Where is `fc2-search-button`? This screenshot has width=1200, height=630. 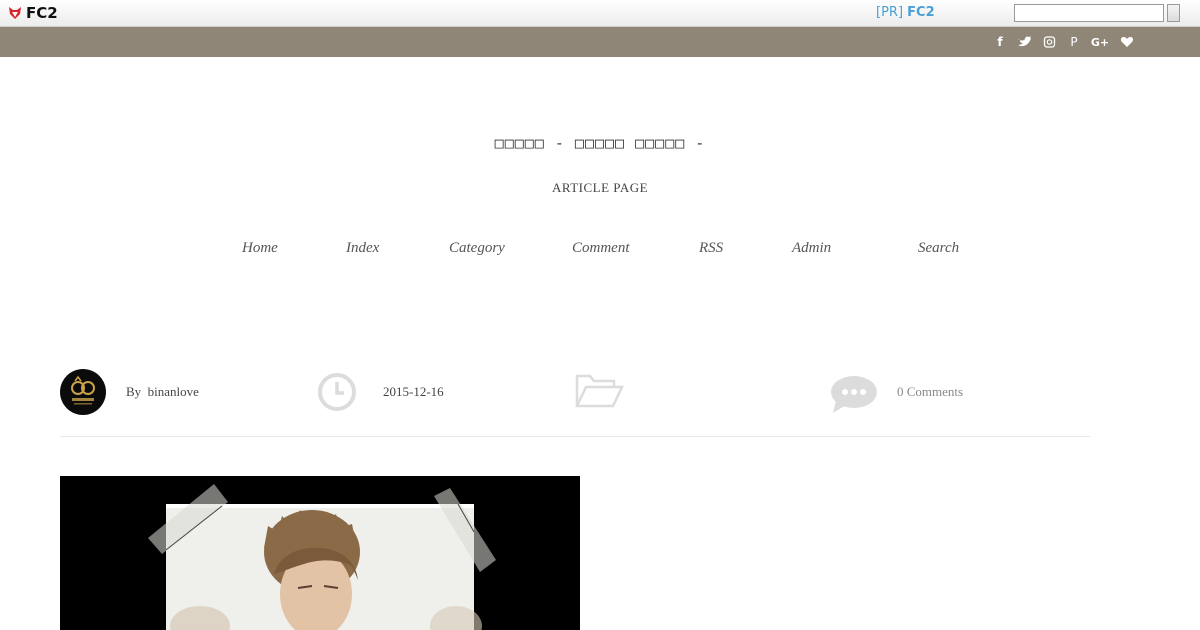
fc2-search-button is located at coordinates (1173, 13).